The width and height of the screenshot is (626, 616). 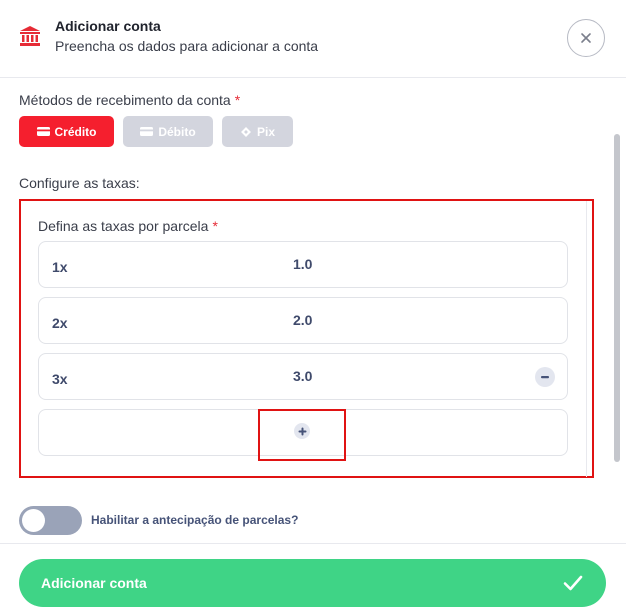 I want to click on remove-installment-button, so click(x=545, y=377).